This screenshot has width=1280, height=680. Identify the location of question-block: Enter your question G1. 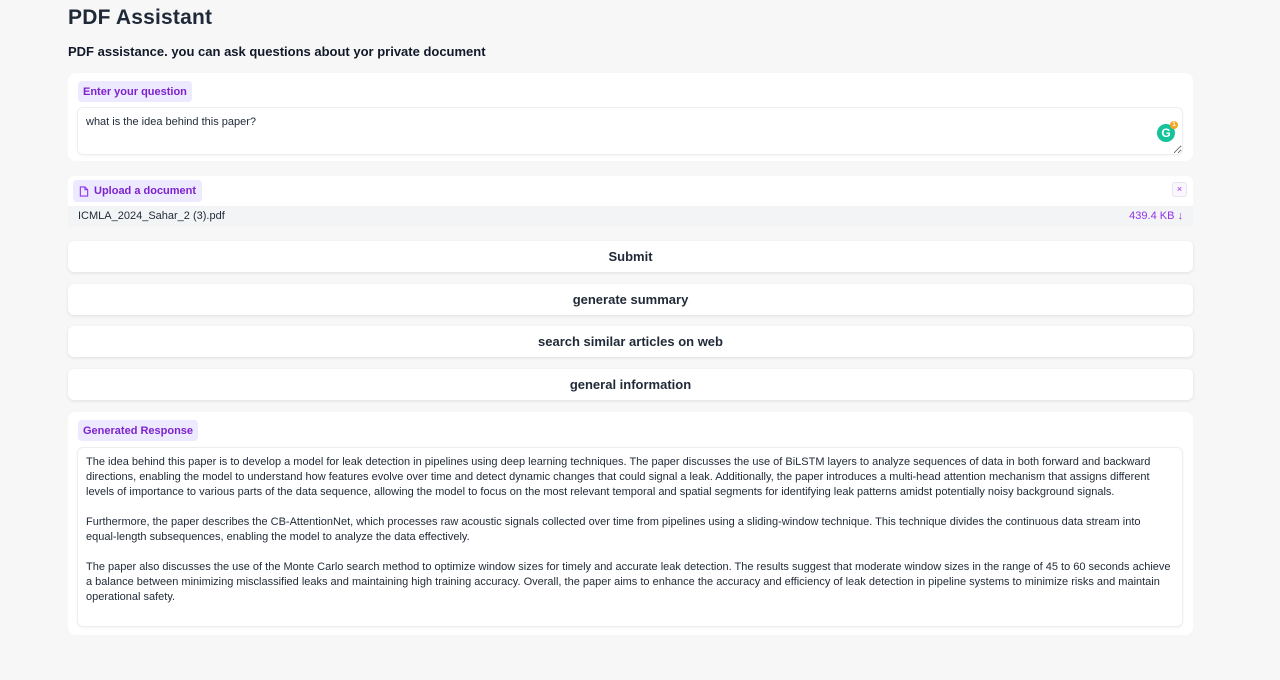
(630, 117).